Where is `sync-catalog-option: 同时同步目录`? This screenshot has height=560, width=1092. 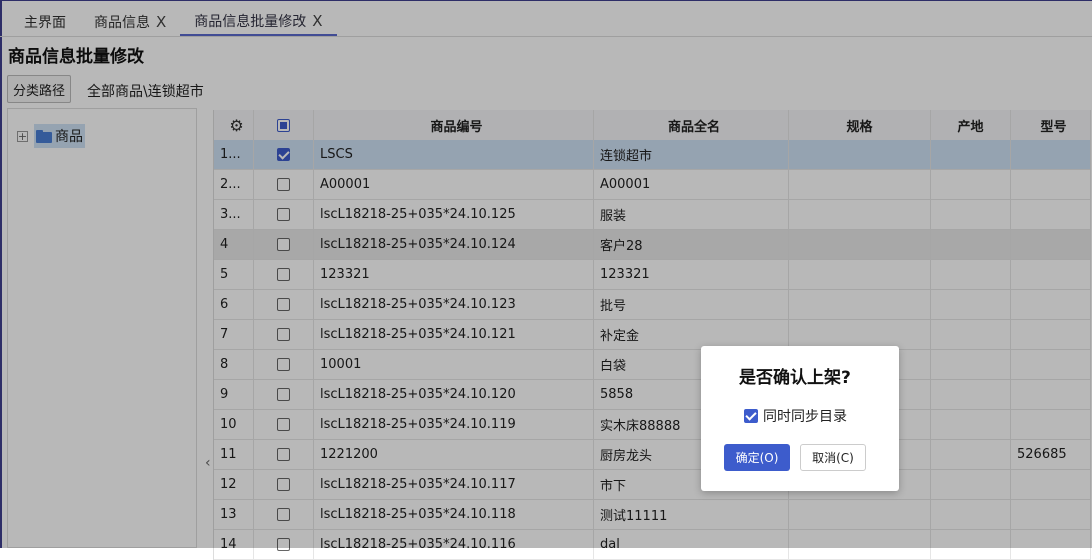
sync-catalog-option: 同时同步目录 is located at coordinates (795, 416).